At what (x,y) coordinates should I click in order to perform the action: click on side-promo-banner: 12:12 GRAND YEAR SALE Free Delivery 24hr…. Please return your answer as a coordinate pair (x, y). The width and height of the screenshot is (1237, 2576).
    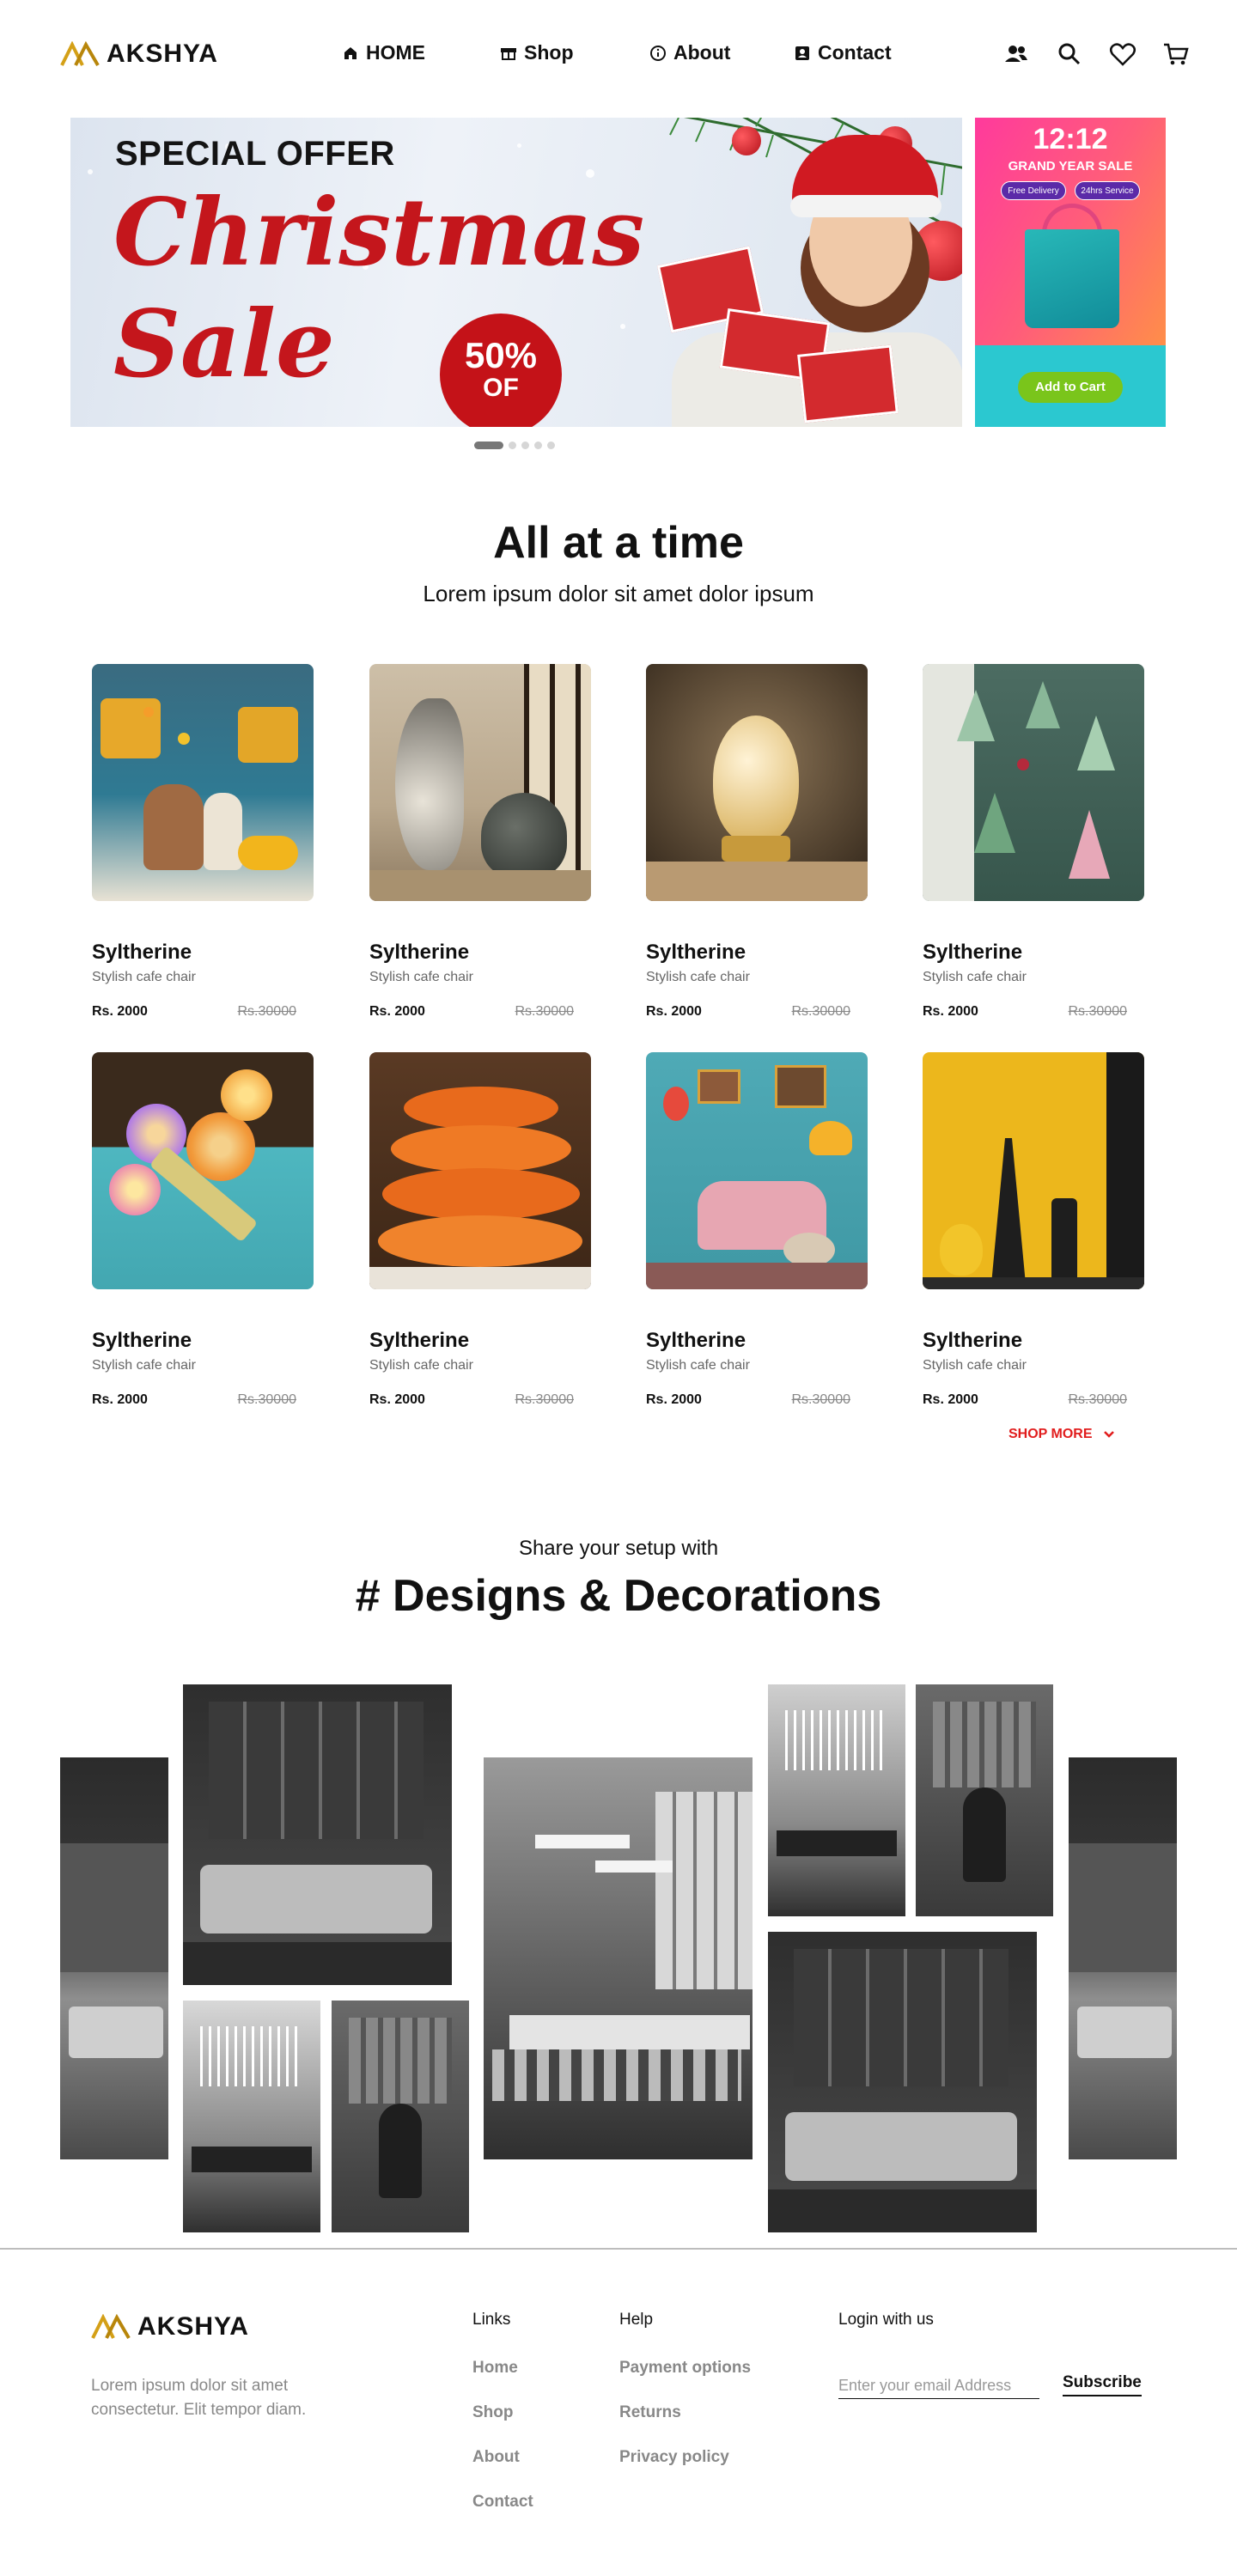
    Looking at the image, I should click on (1070, 272).